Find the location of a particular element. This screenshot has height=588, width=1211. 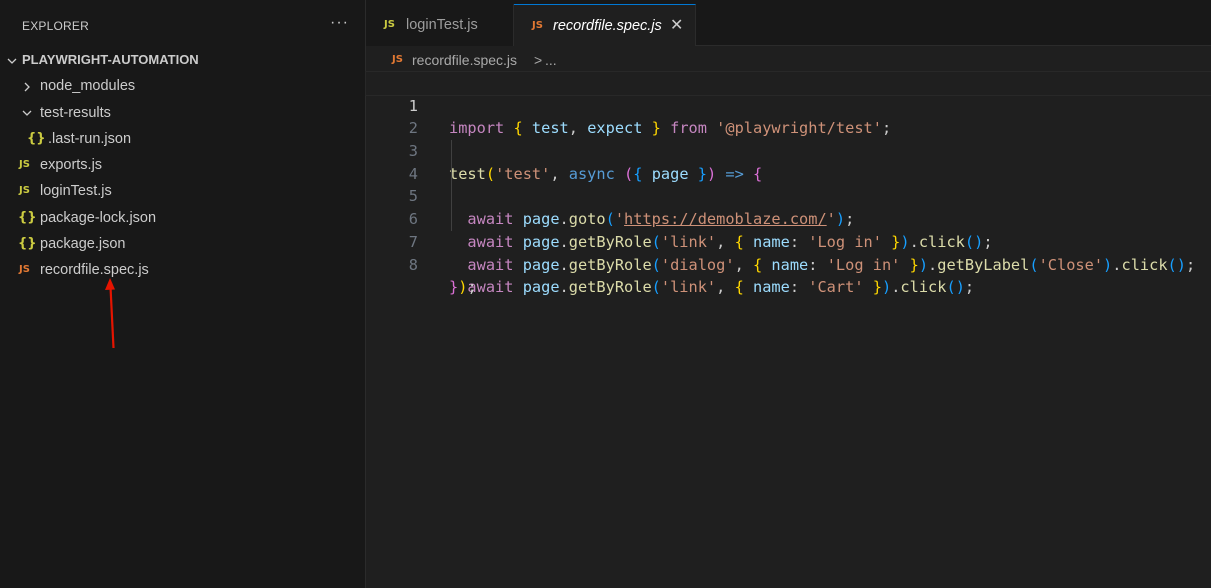

tab-recordfile-spec-js: JS recordfile.spec.js ✕ is located at coordinates (605, 25).